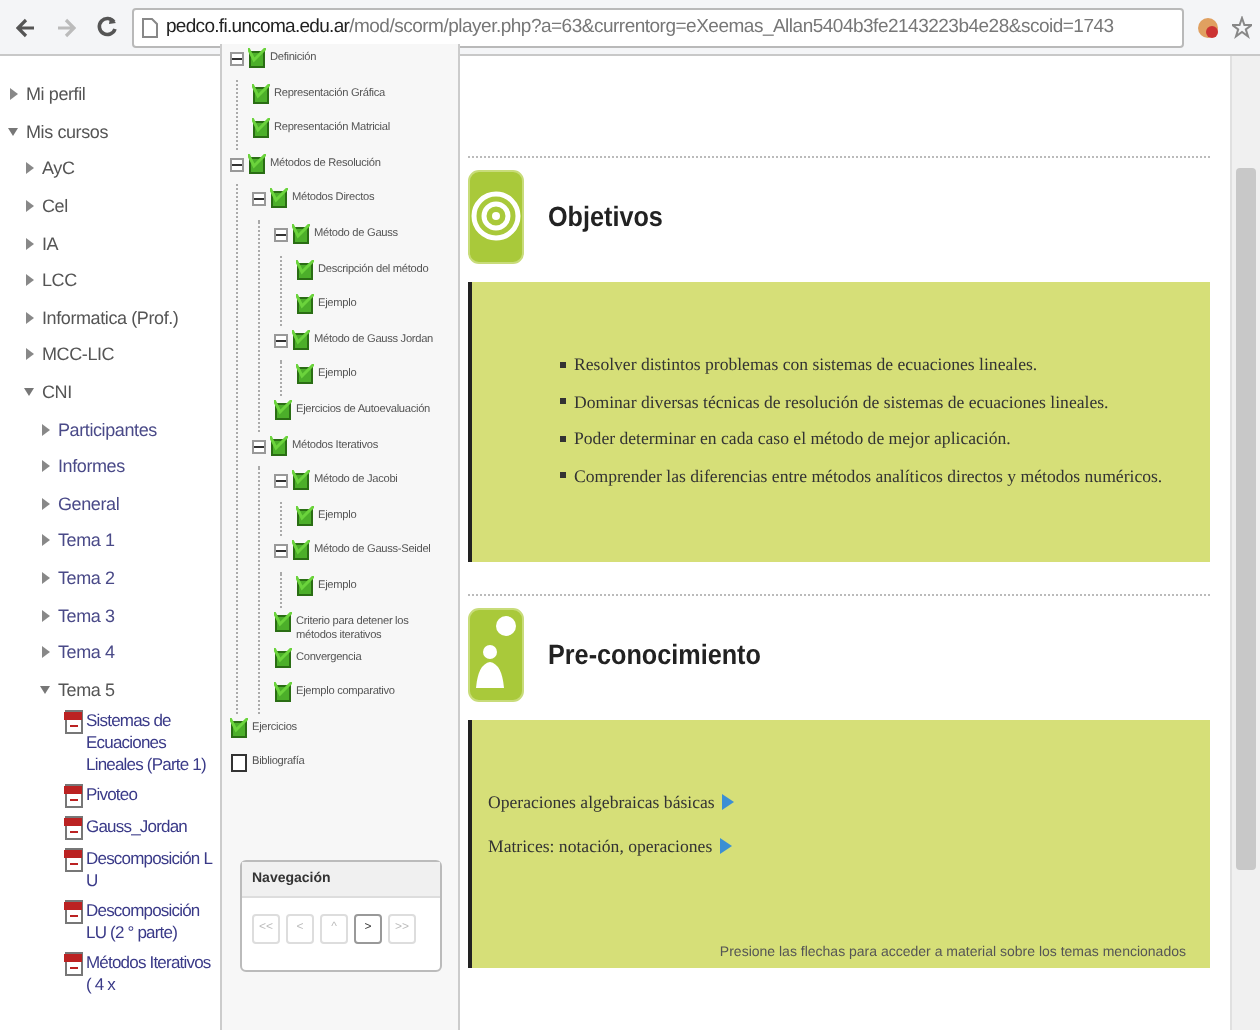 This screenshot has height=1030, width=1260. Describe the element at coordinates (152, 870) in the screenshot. I see `resource-link: Descomposición L U` at that location.